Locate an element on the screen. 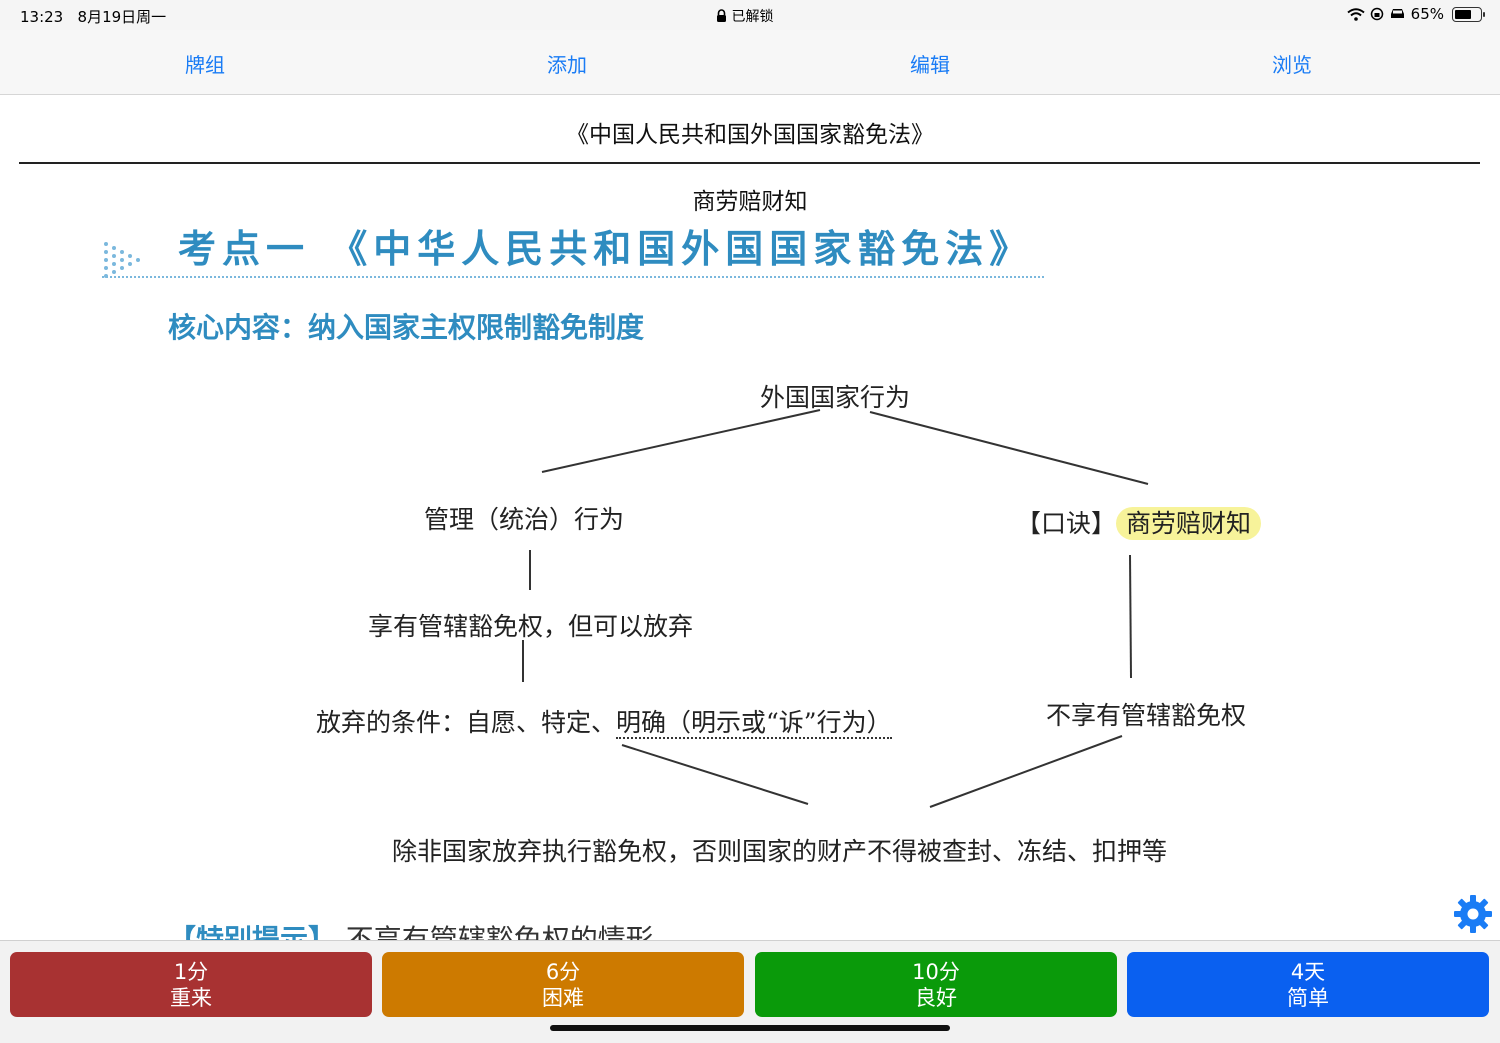 Image resolution: width=1500 pixels, height=1043 pixels. easy-button: 4天 简单 is located at coordinates (1308, 984).